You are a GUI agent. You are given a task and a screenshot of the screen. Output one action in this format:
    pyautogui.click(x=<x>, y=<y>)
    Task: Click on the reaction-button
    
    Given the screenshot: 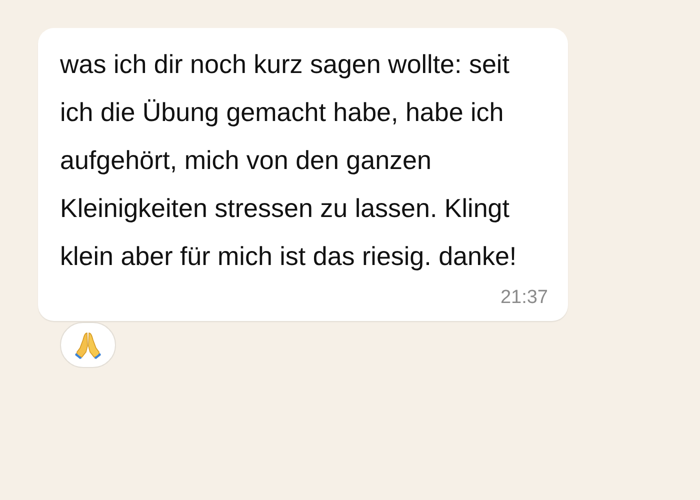 What is the action you would take?
    pyautogui.click(x=88, y=345)
    